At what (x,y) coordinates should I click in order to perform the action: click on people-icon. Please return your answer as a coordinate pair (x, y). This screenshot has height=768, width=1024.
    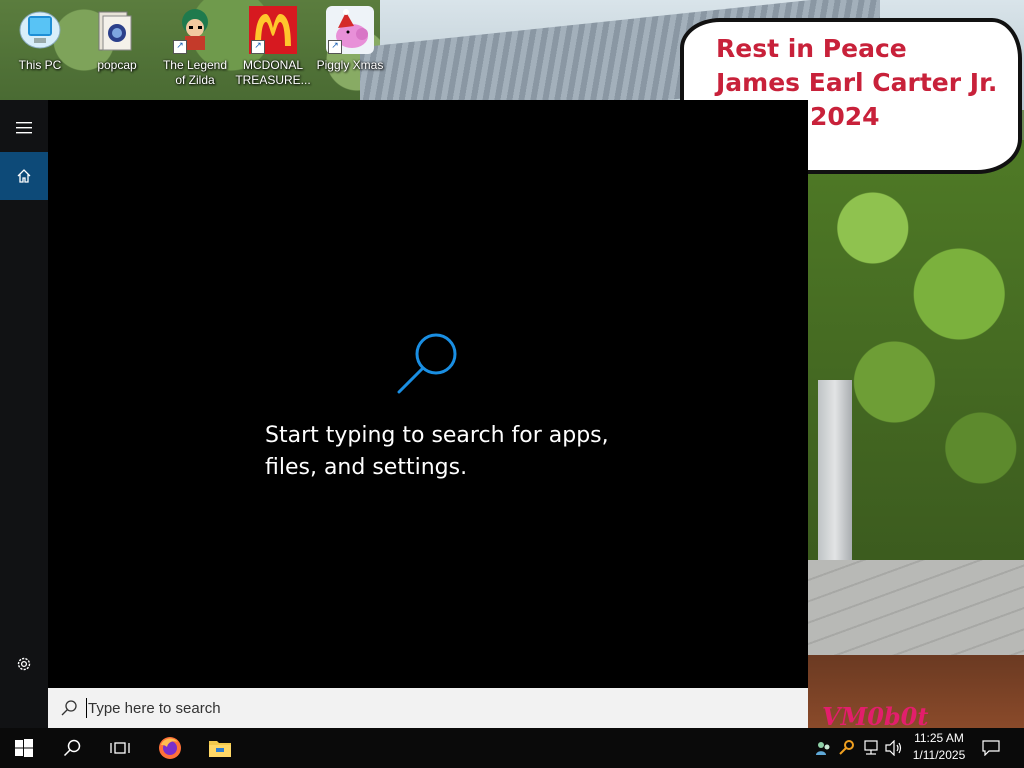
    Looking at the image, I should click on (823, 748).